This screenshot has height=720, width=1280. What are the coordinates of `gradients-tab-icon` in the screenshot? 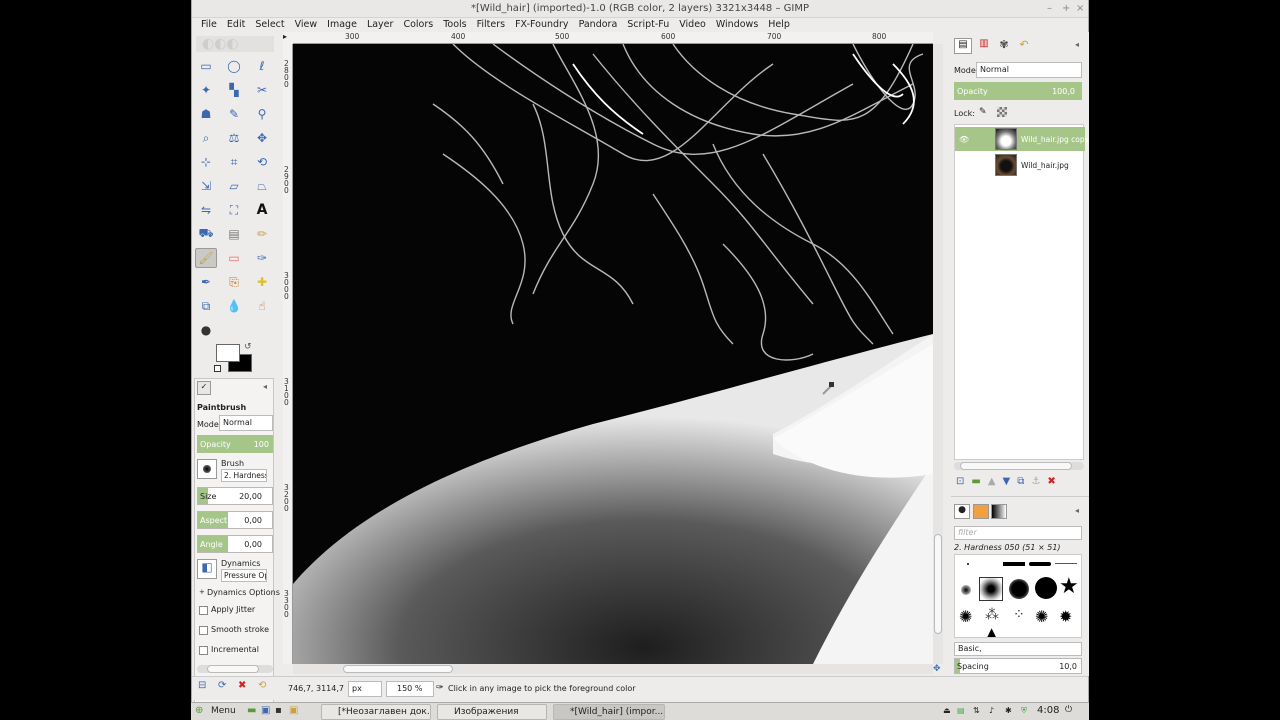 It's located at (999, 511).